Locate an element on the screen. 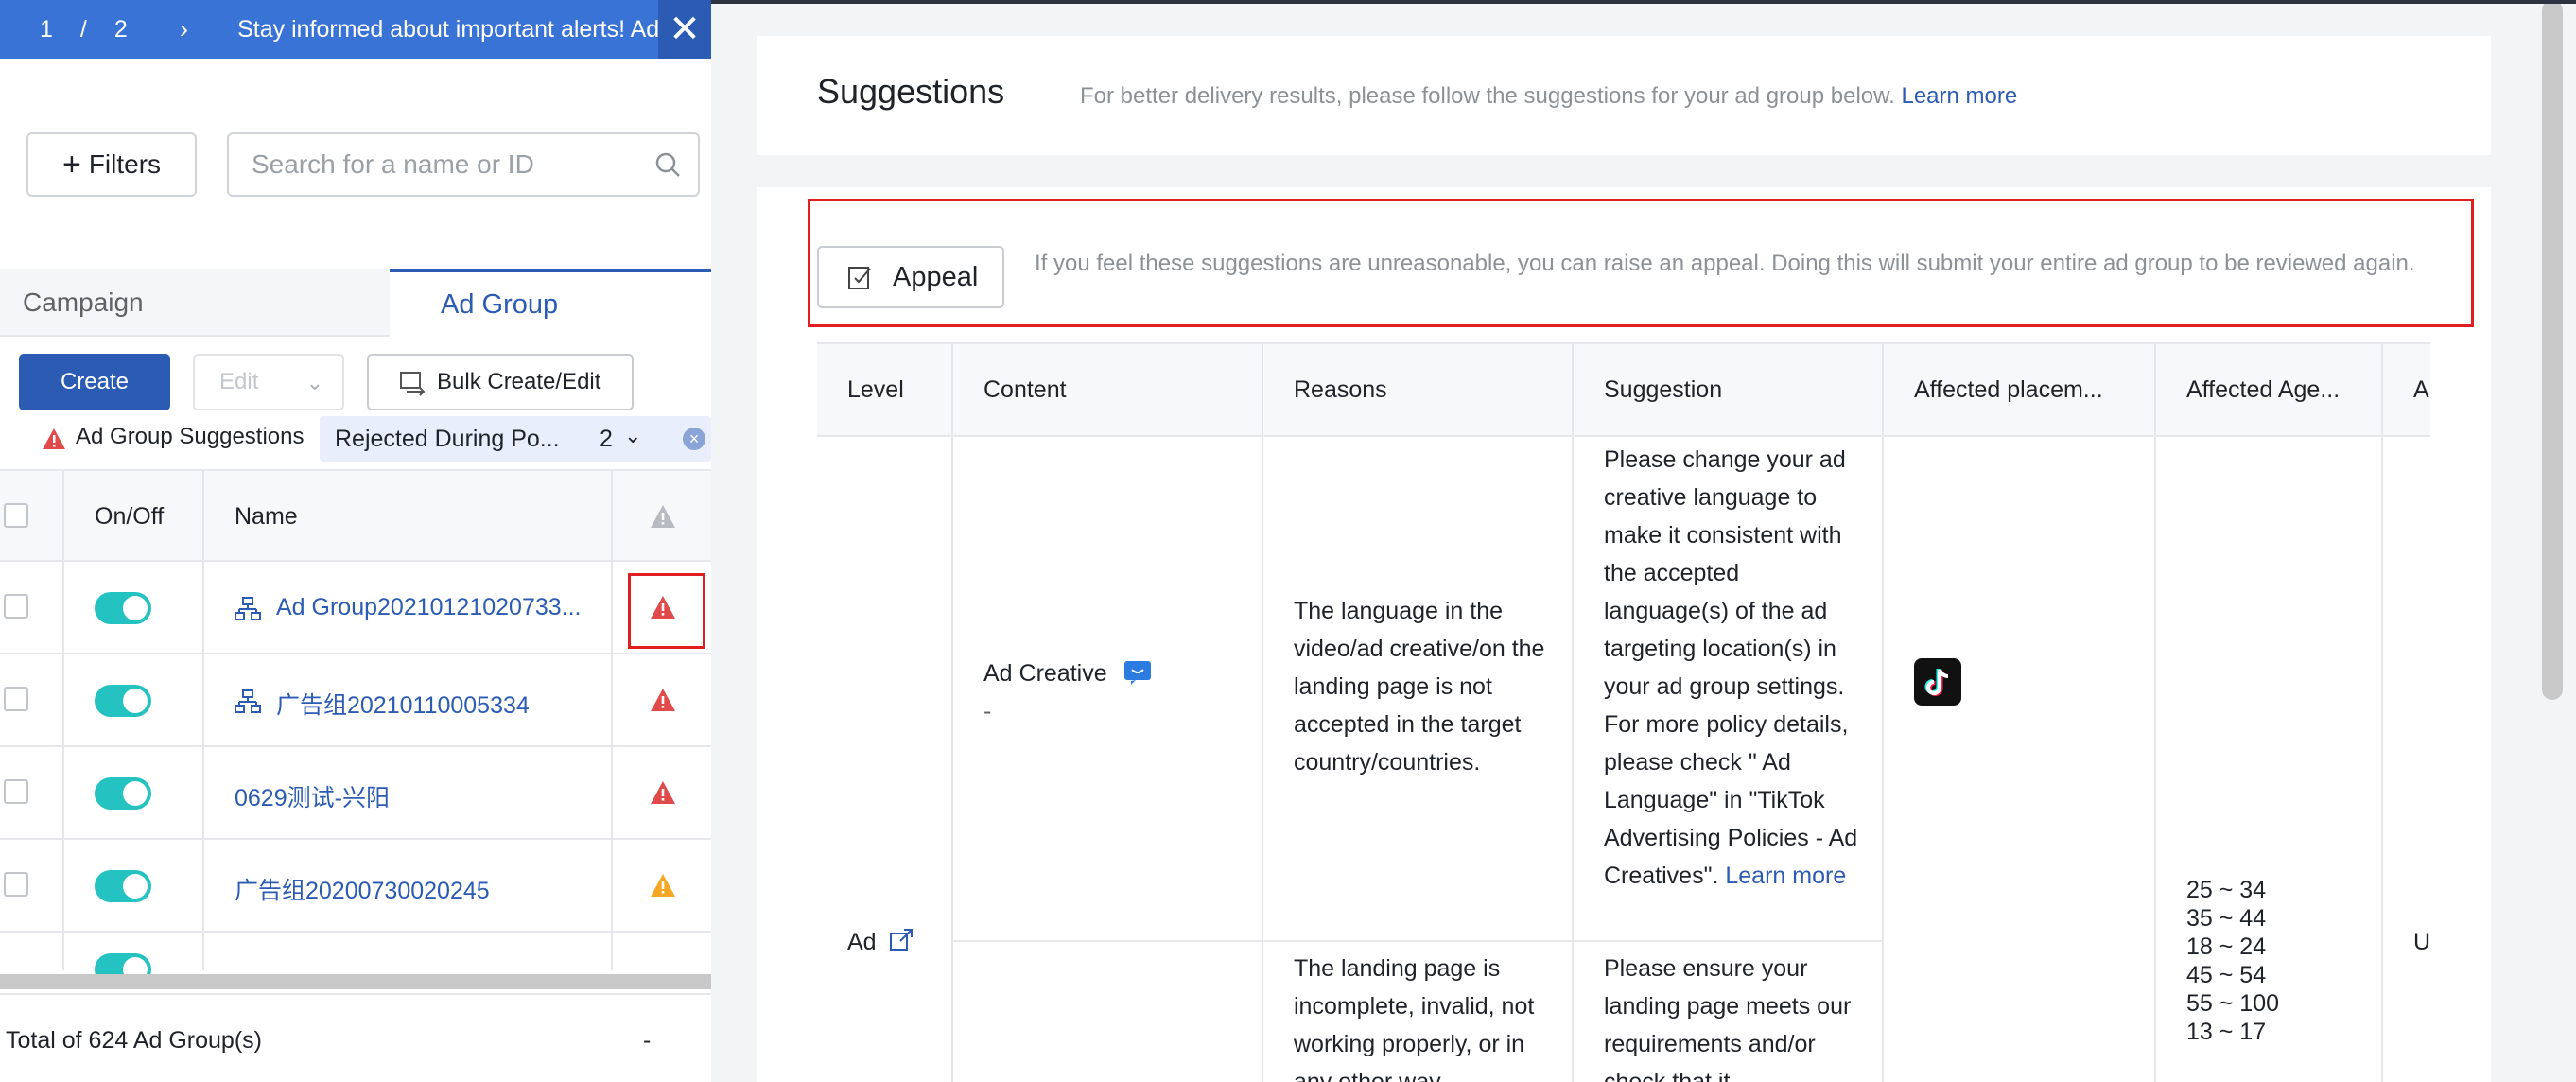 This screenshot has height=1082, width=2576. age-range: 18 ~ 24 is located at coordinates (2226, 947).